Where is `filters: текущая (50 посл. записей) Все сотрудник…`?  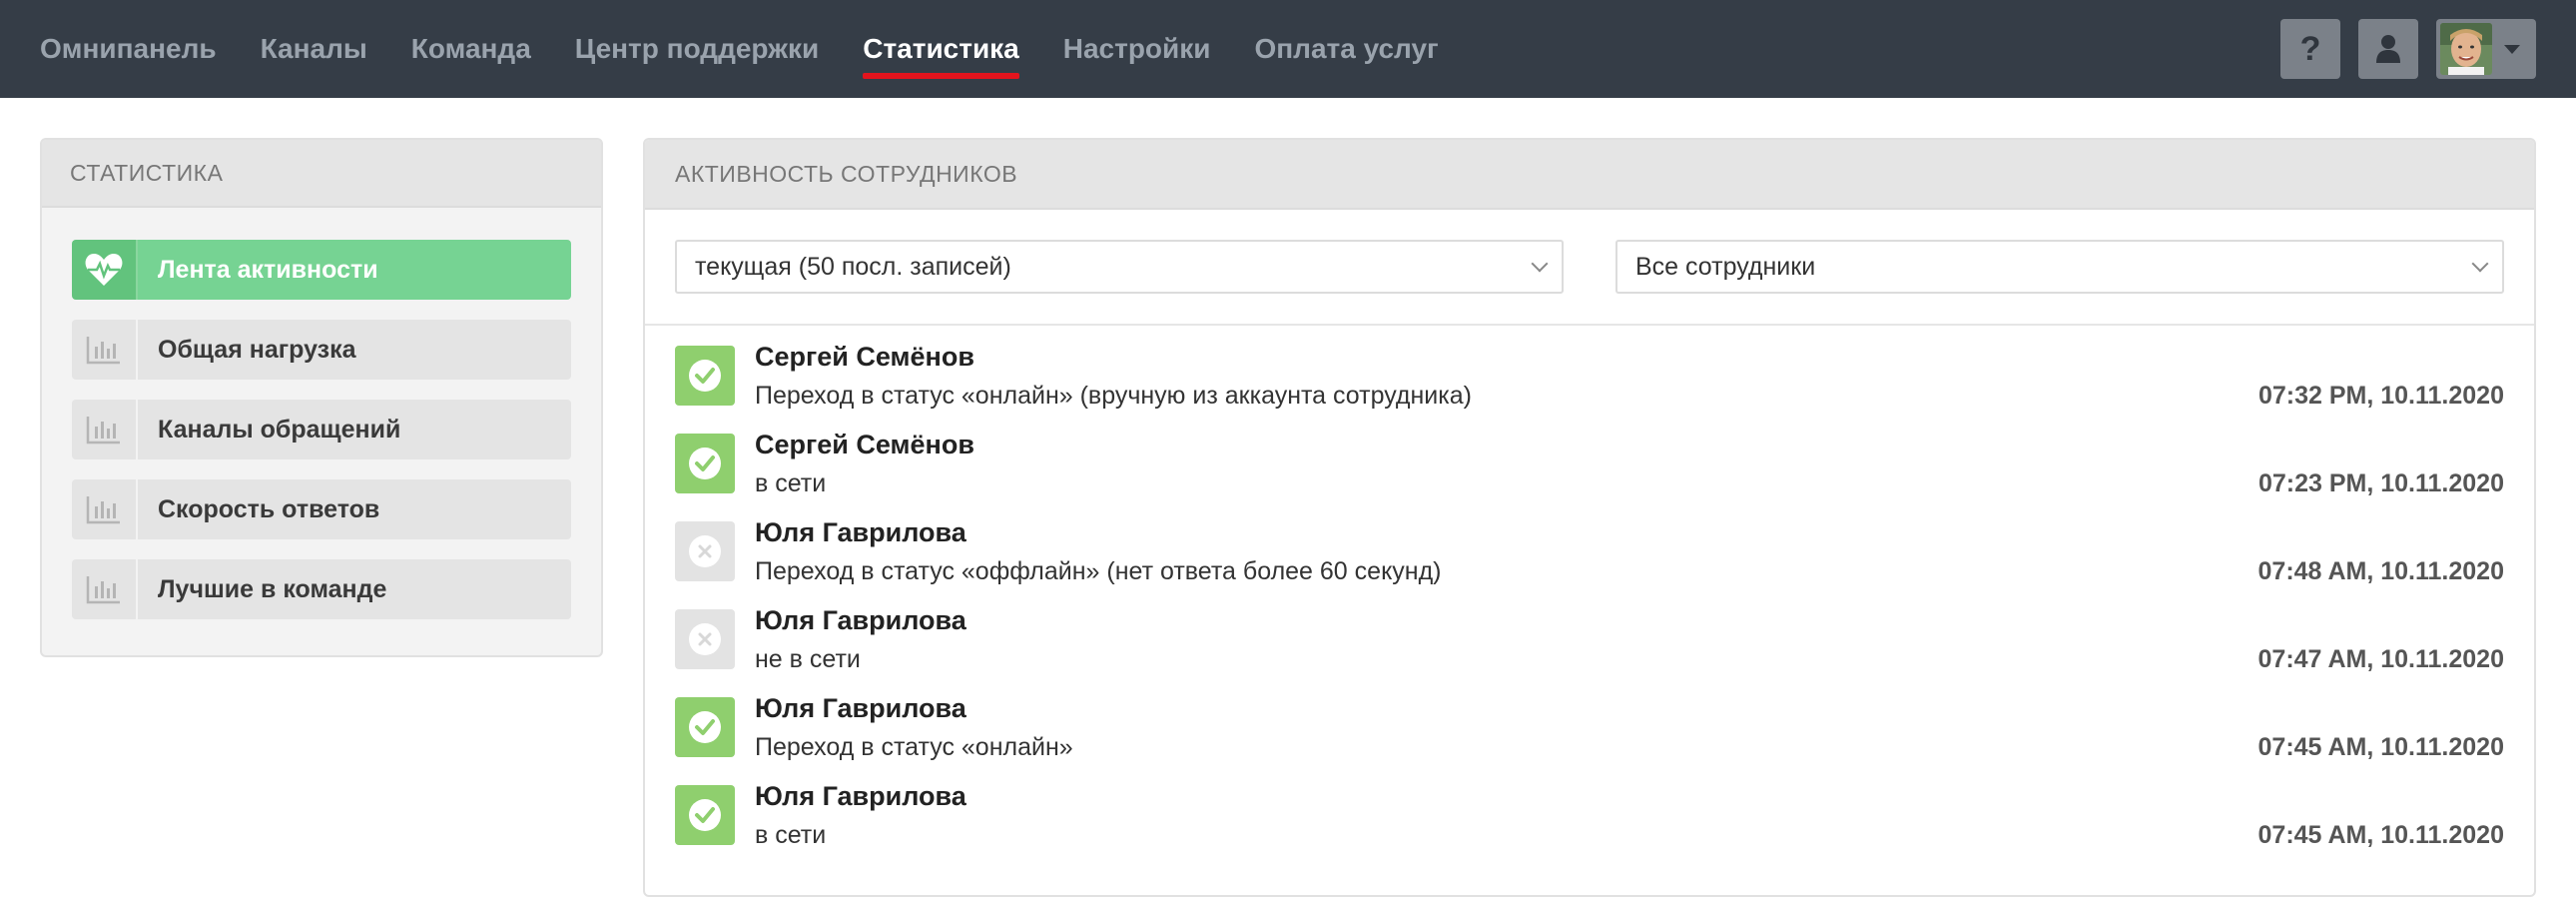 filters: текущая (50 посл. записей) Все сотрудник… is located at coordinates (1590, 252).